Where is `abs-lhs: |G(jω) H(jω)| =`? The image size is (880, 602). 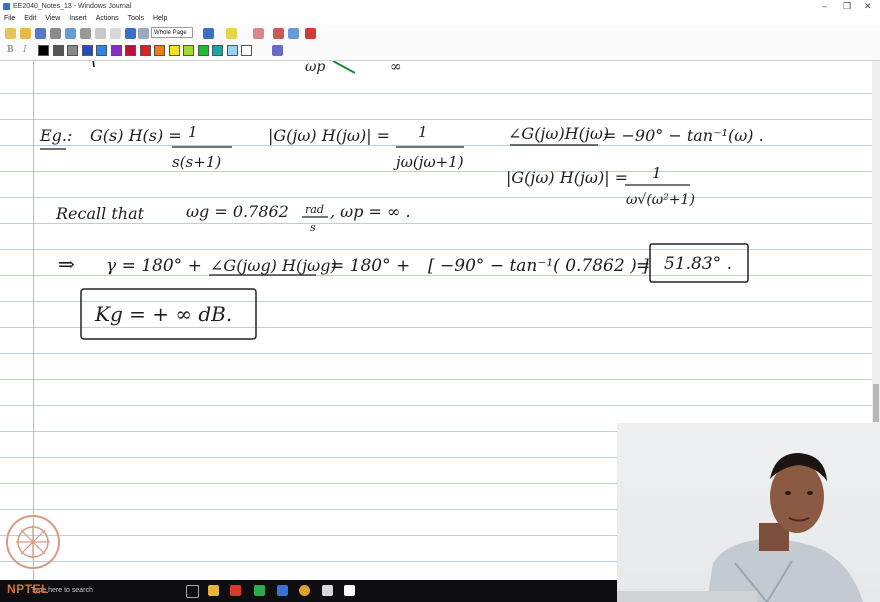 abs-lhs: |G(jω) H(jω)| = is located at coordinates (567, 177).